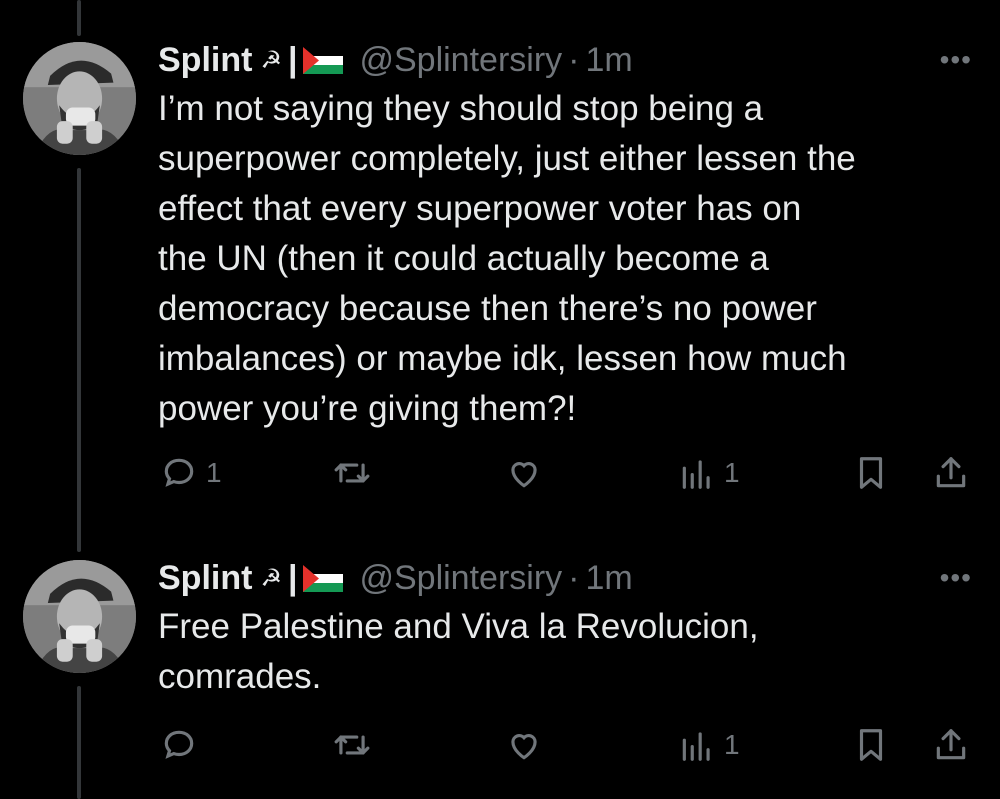 The height and width of the screenshot is (799, 1000). I want to click on reply-button: 1, so click(191, 473).